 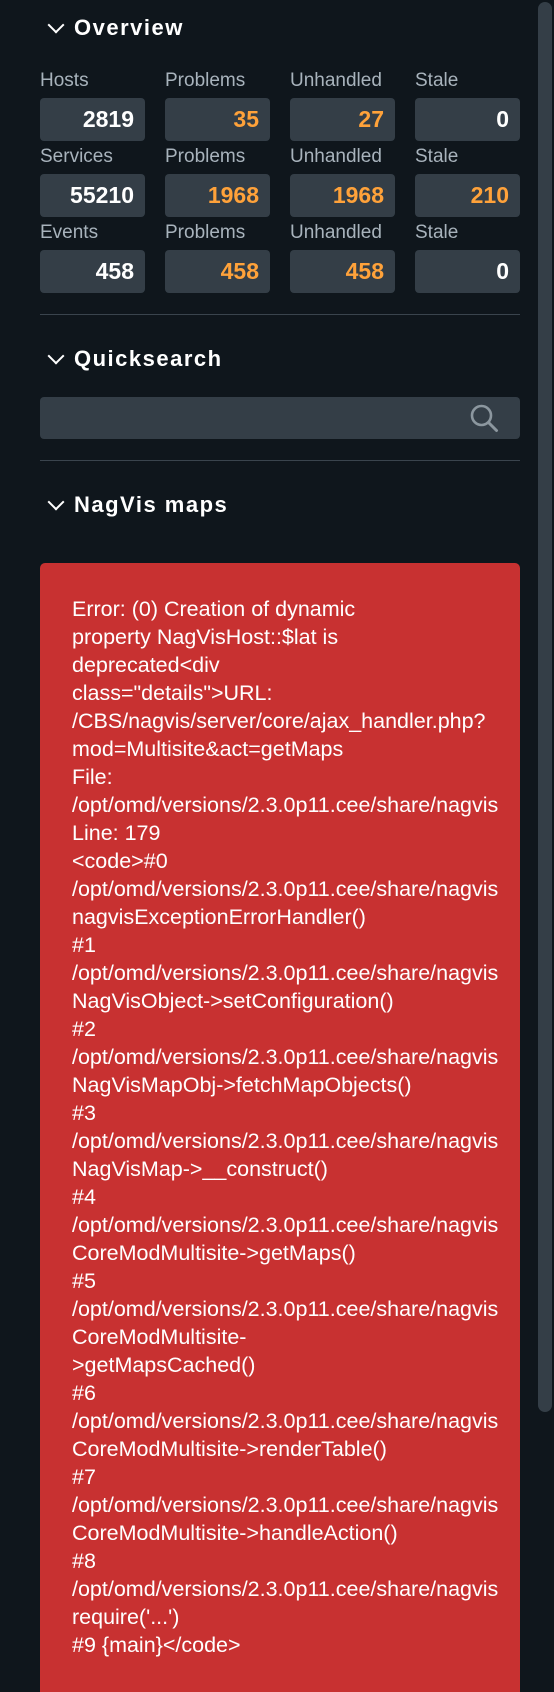 I want to click on error-line: #4, so click(x=84, y=1197).